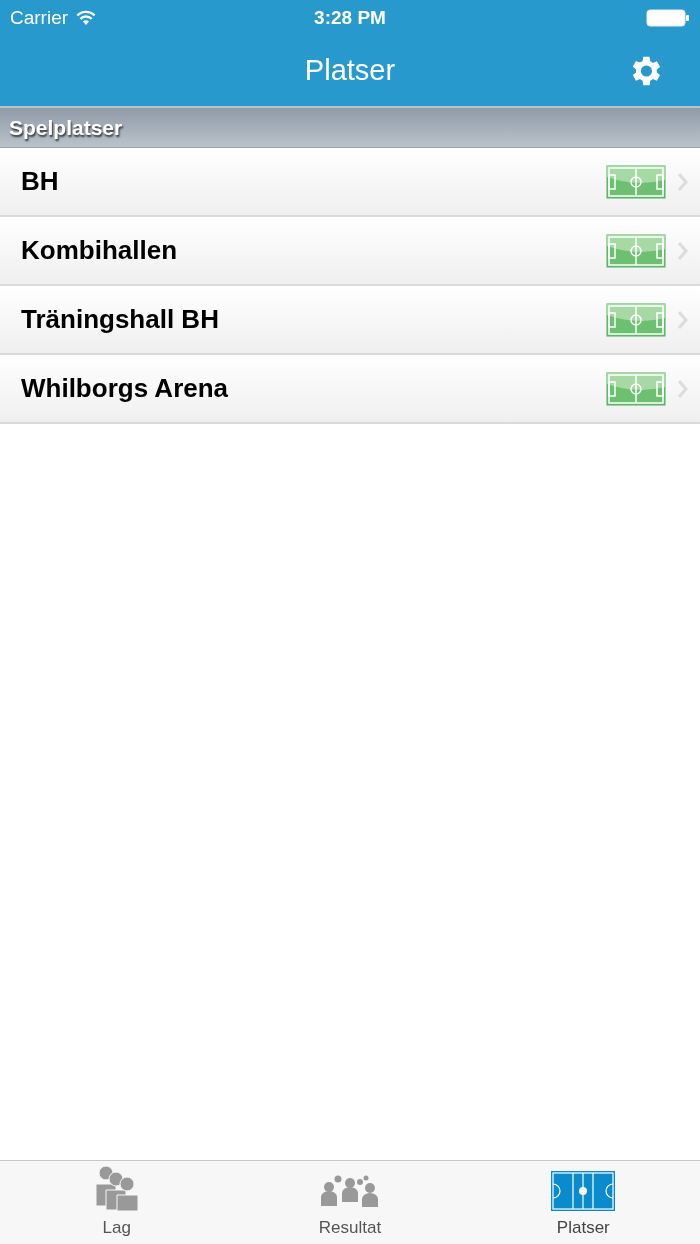  What do you see at coordinates (39, 17) in the screenshot?
I see `carrier-label: Carrier` at bounding box center [39, 17].